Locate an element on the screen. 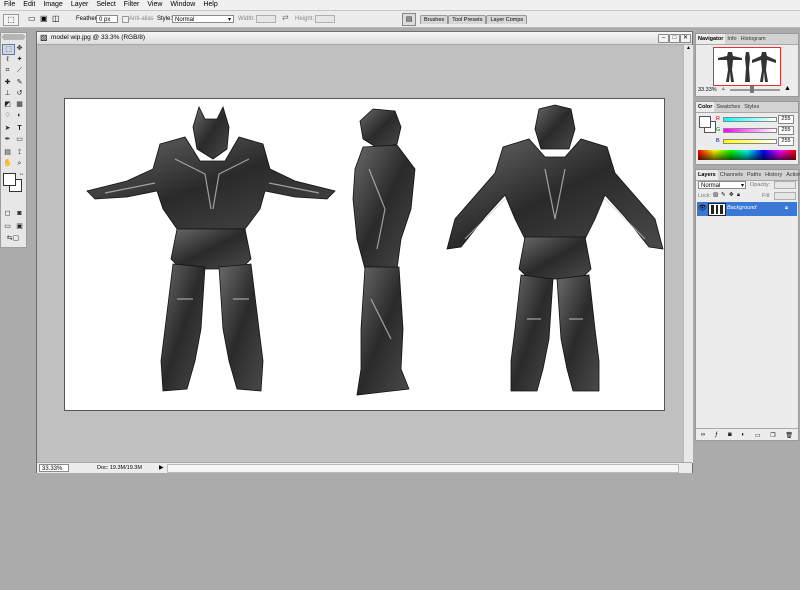  visibility-eye-icon: 👁︎ is located at coordinates (702, 208).